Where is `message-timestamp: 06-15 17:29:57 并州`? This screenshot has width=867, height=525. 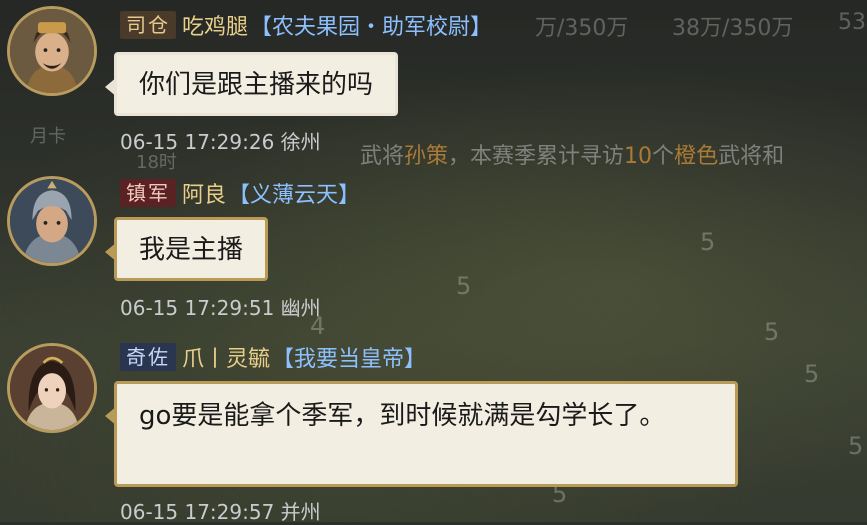
message-timestamp: 06-15 17:29:57 并州 is located at coordinates (220, 512).